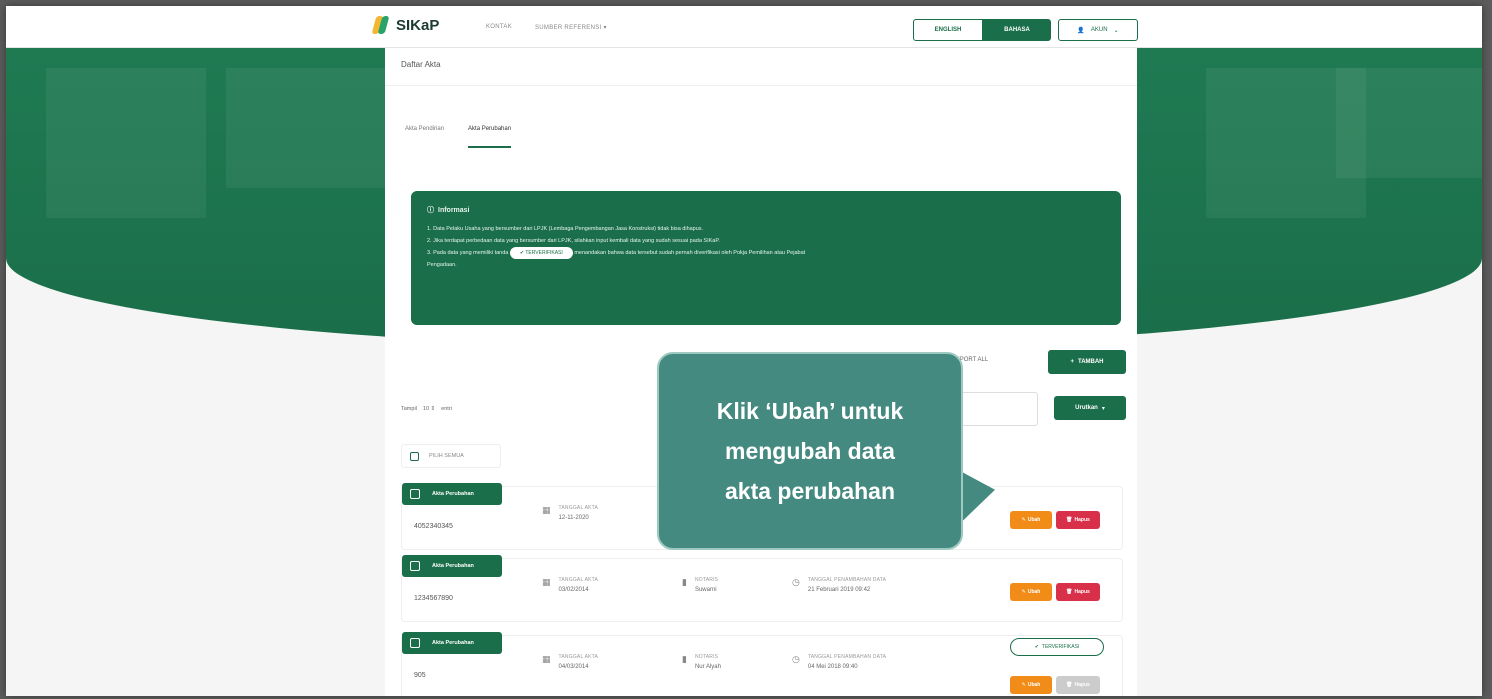 The image size is (1492, 699). Describe the element at coordinates (451, 456) in the screenshot. I see `select-all-checkbox: PILIH SEMUA` at that location.